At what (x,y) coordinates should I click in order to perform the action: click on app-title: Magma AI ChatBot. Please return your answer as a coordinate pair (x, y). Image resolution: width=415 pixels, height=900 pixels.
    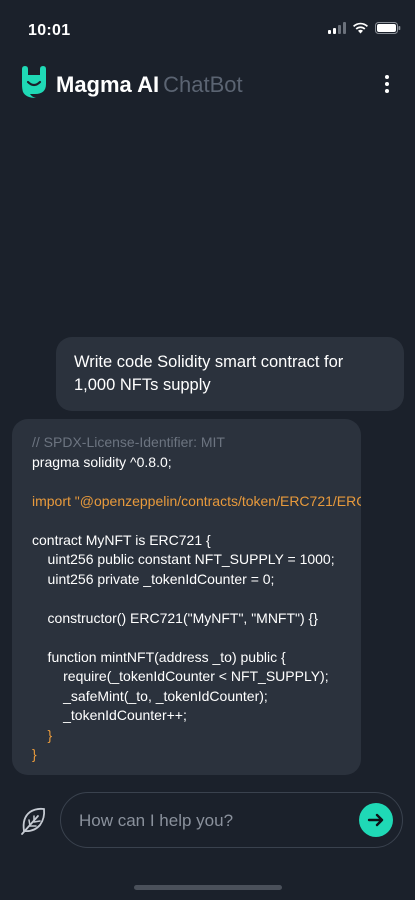
    Looking at the image, I should click on (149, 85).